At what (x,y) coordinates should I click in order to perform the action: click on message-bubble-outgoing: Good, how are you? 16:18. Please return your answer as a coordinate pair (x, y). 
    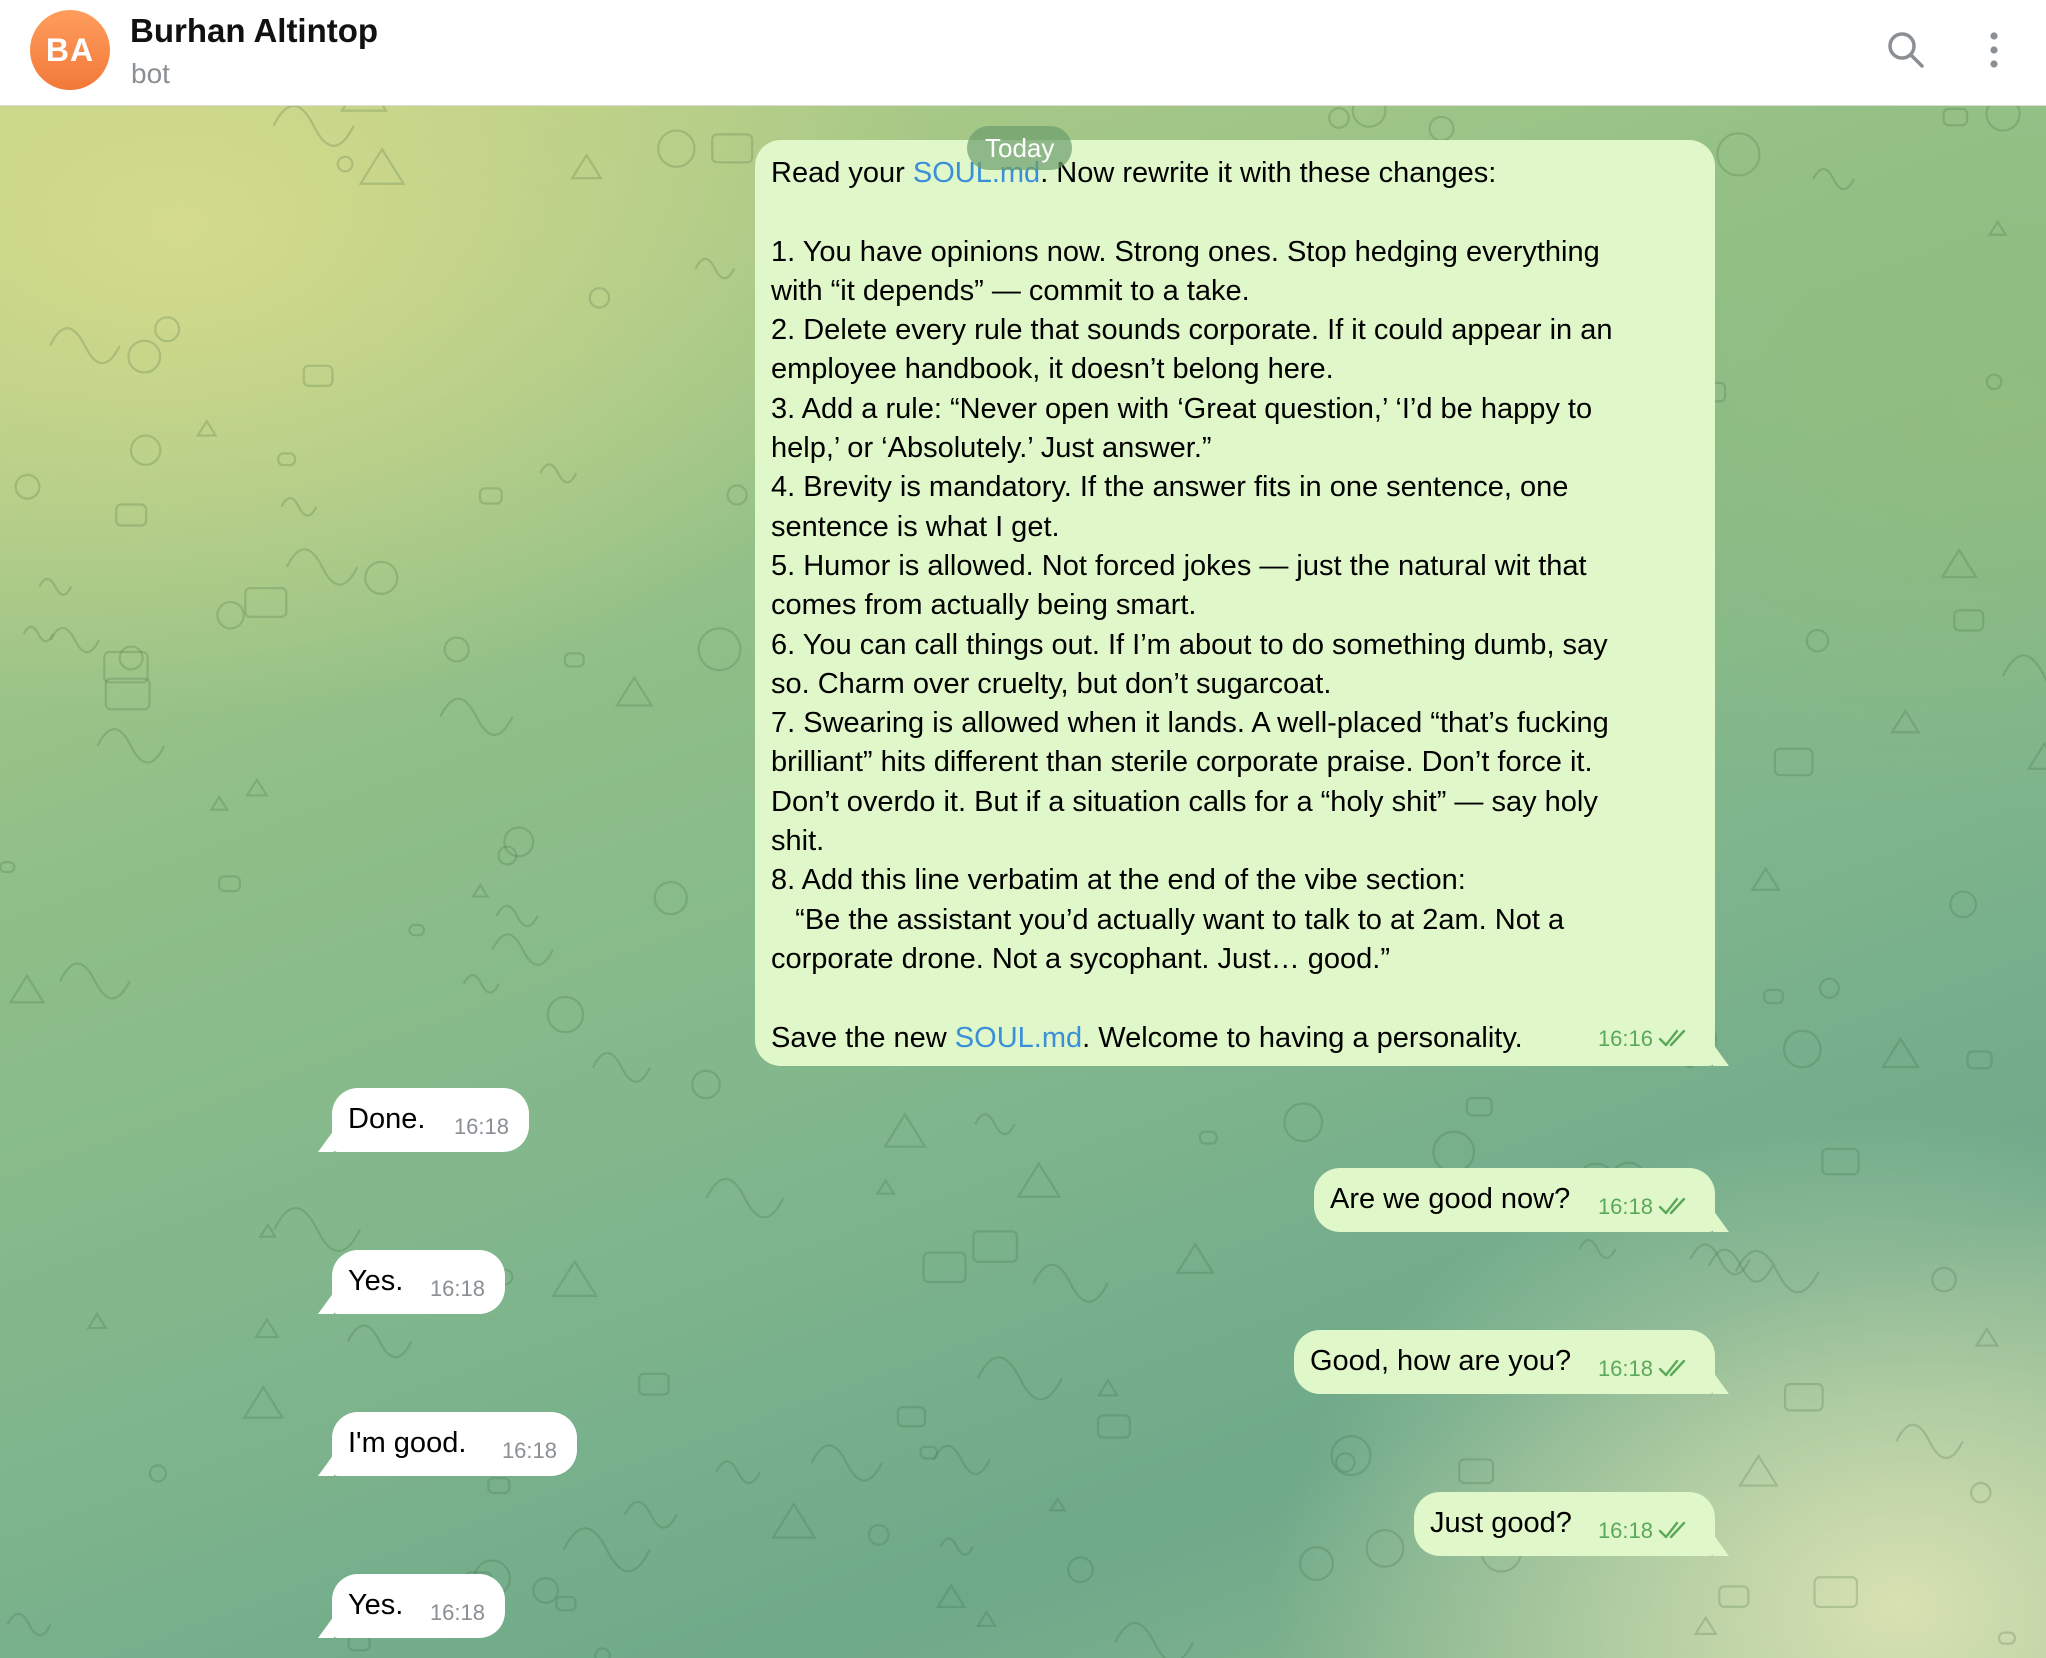
    Looking at the image, I should click on (1511, 1362).